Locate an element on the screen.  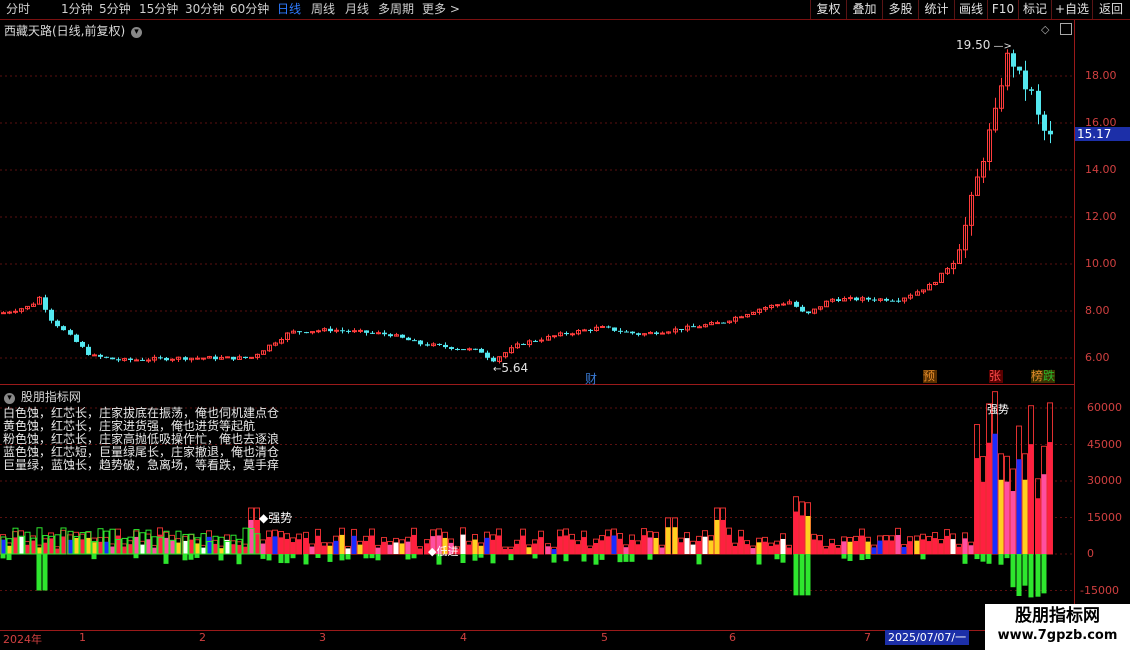
indicator-tick: 60000 is located at coordinates (1104, 407).